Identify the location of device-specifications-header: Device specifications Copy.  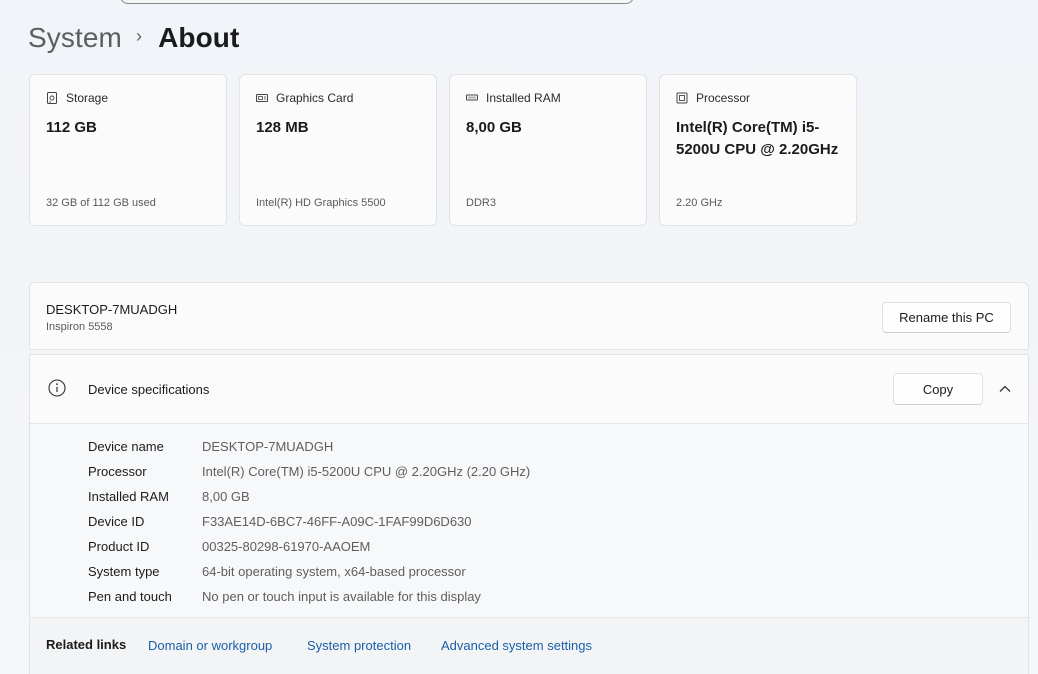
(529, 389).